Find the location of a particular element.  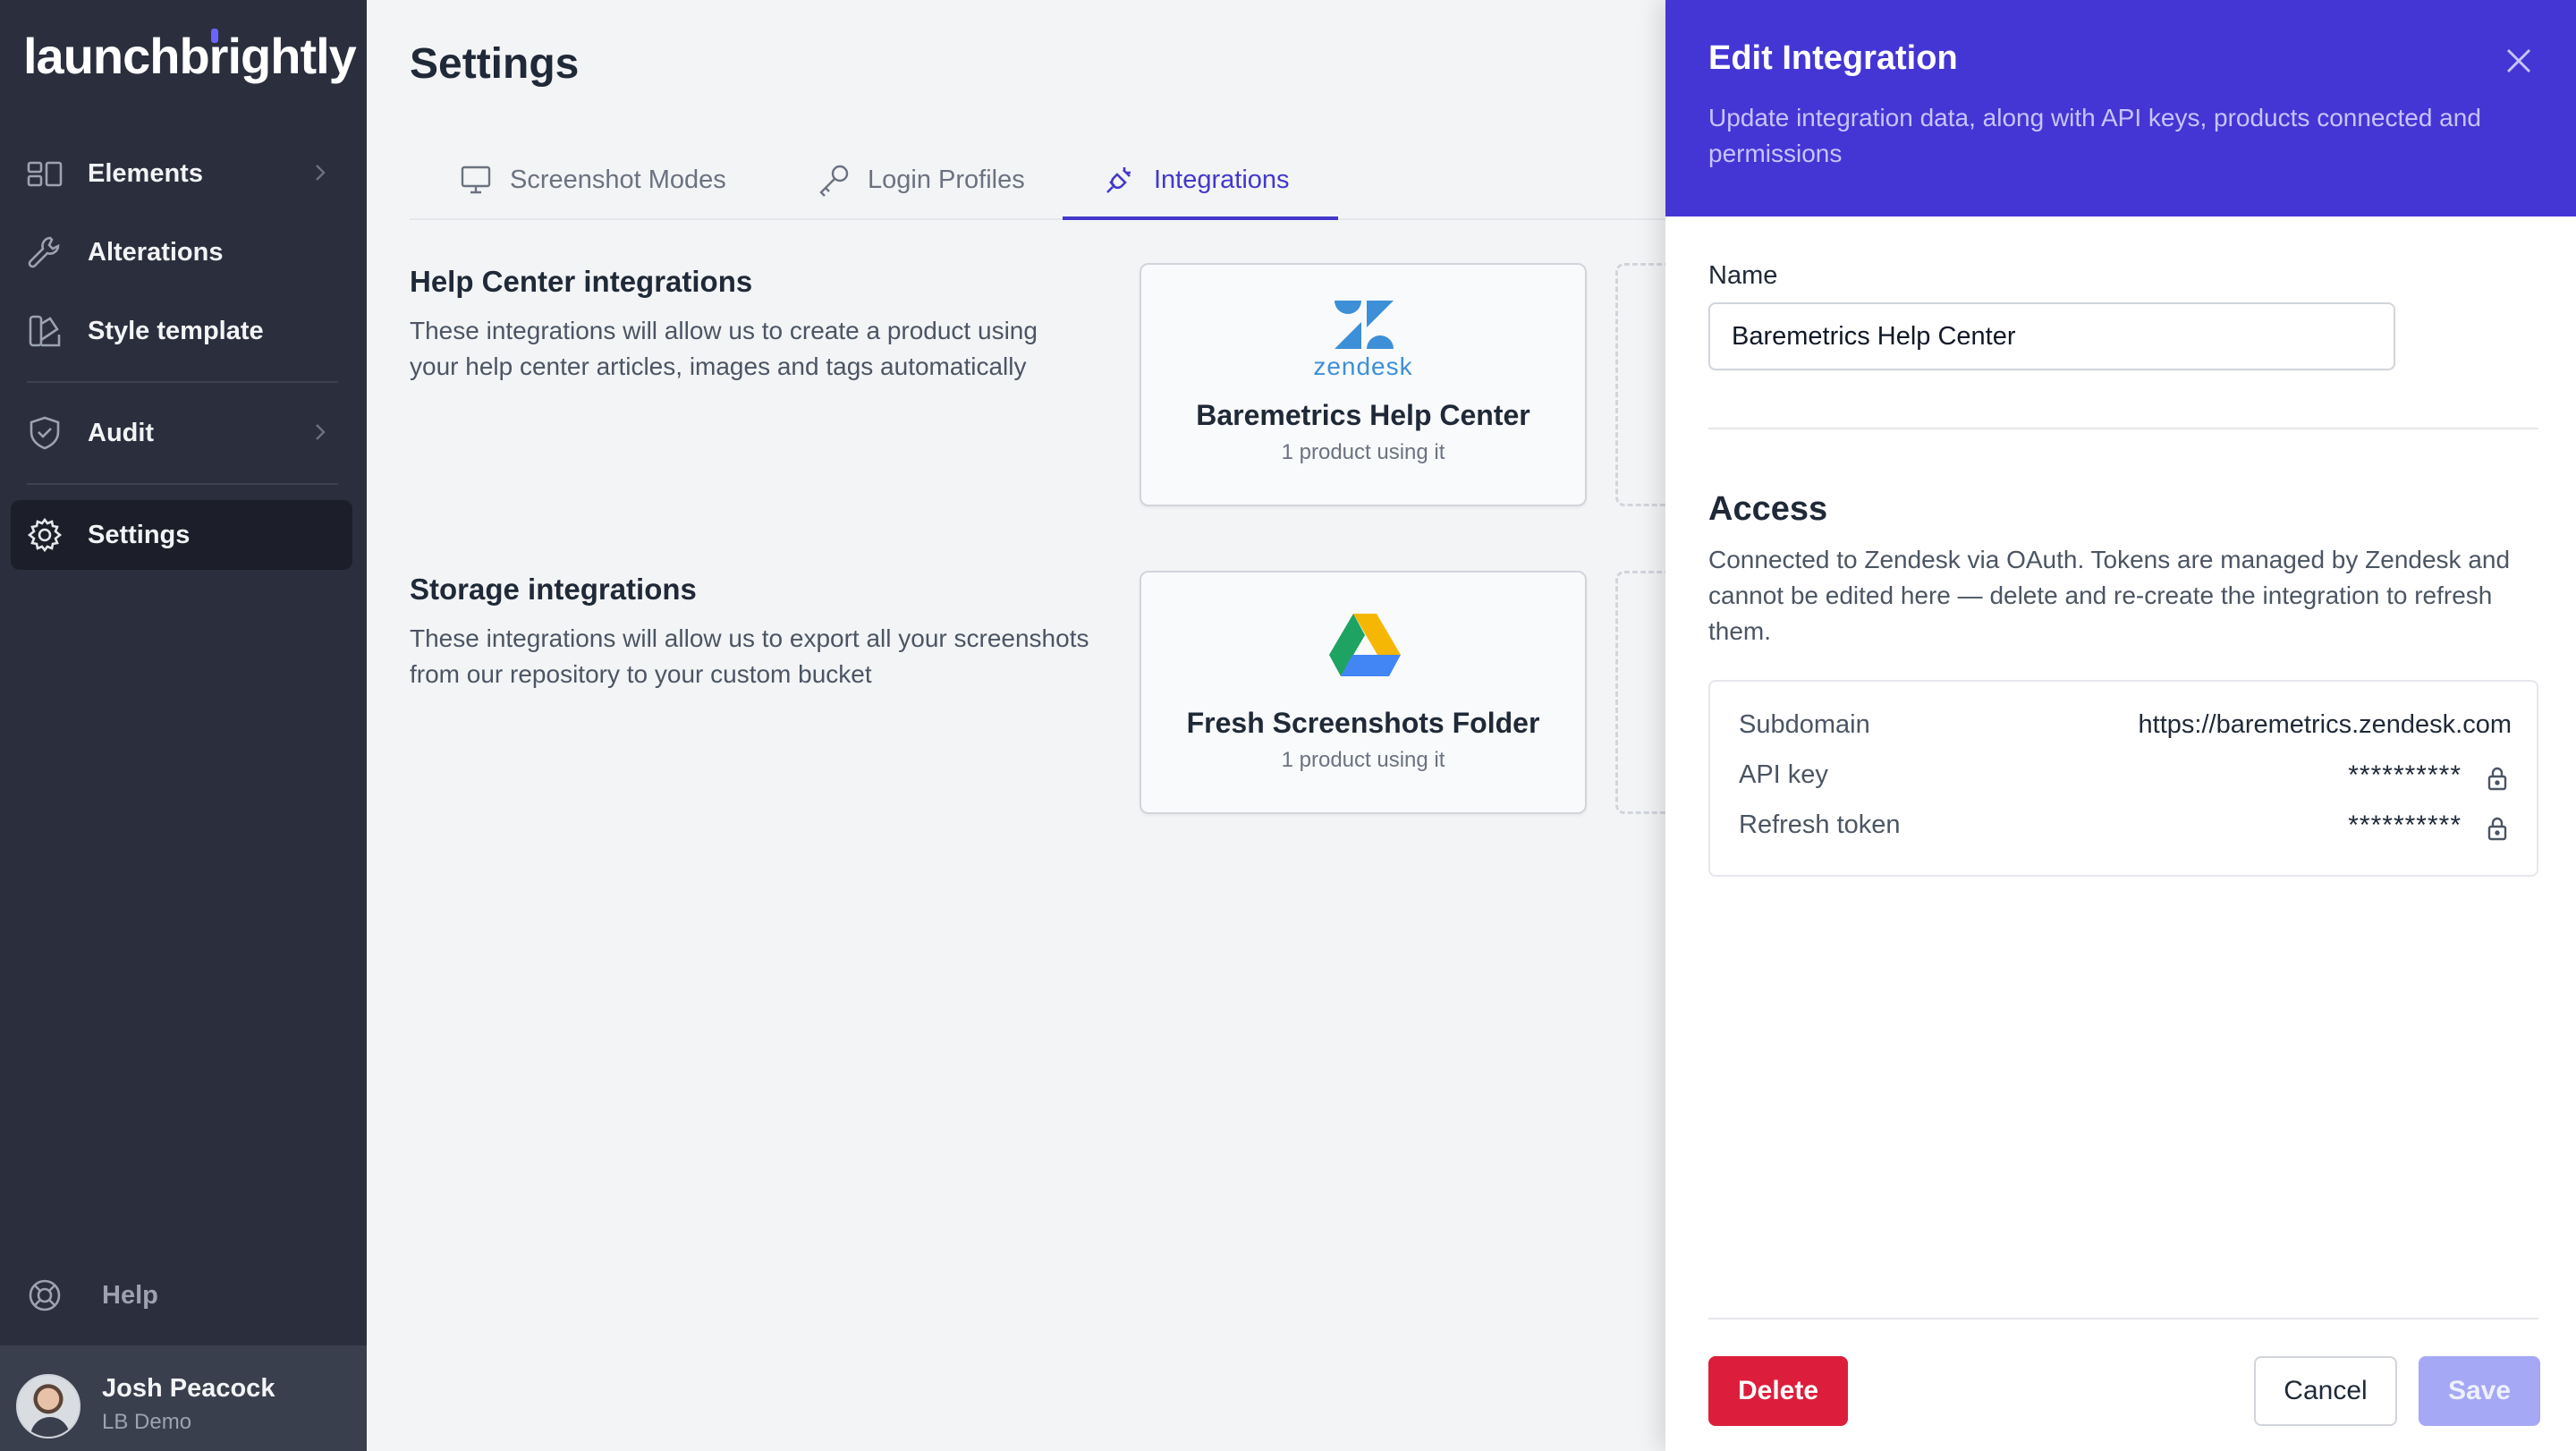

help-label: Help is located at coordinates (130, 1295).